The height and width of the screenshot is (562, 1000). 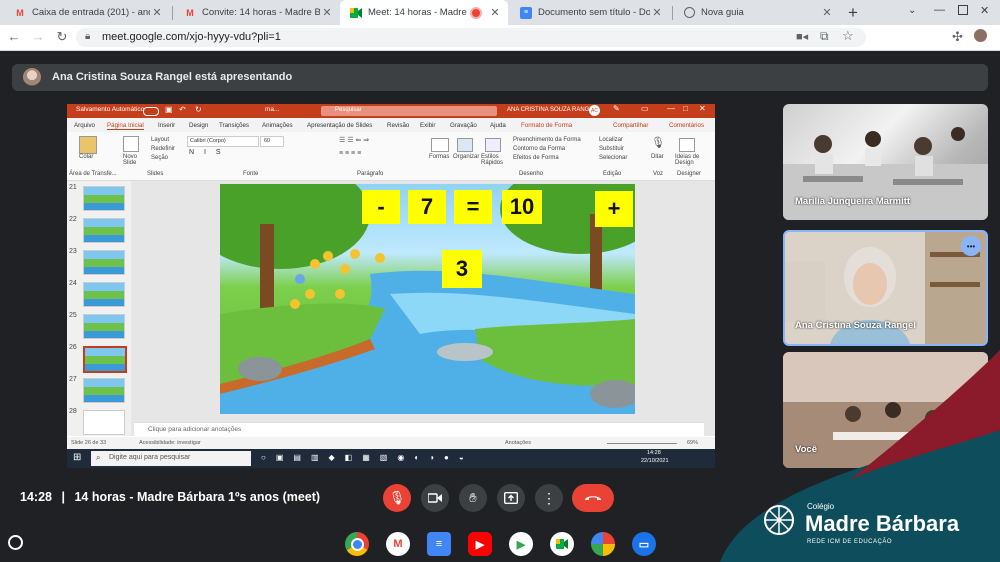 What do you see at coordinates (493, 145) in the screenshot?
I see `quick-styles-icon` at bounding box center [493, 145].